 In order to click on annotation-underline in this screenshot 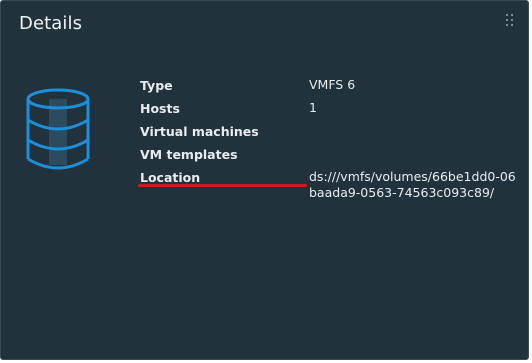, I will do `click(222, 185)`.